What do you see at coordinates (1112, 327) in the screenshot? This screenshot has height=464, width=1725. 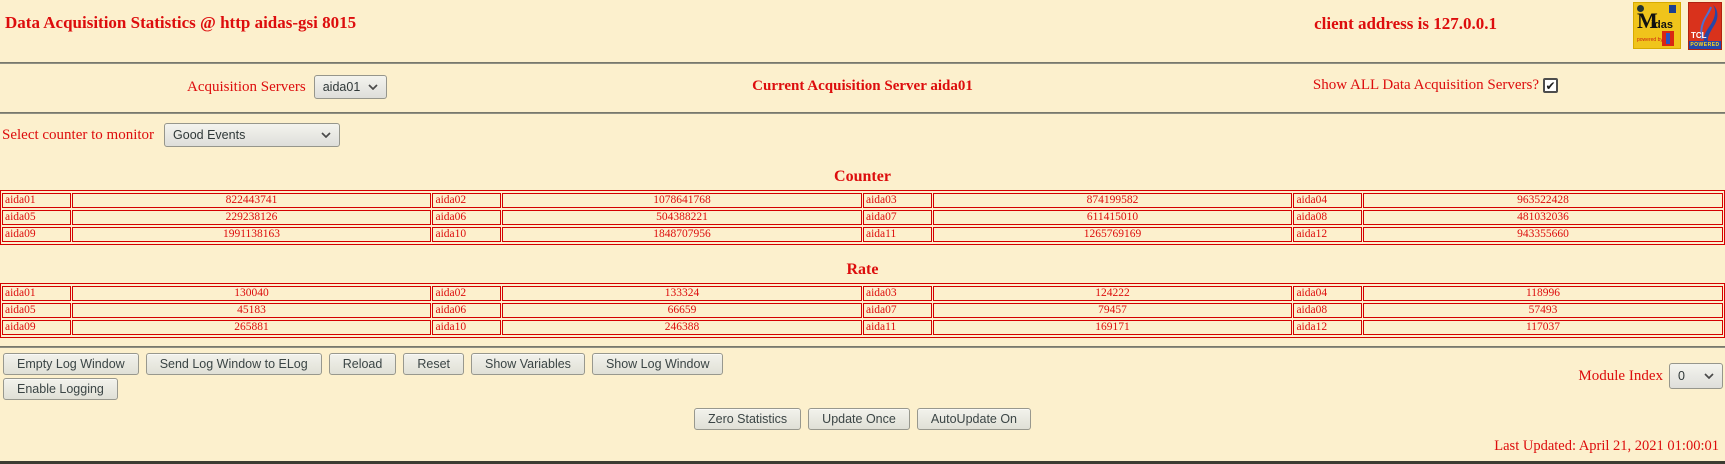 I see `rate-value-cell: 169171` at bounding box center [1112, 327].